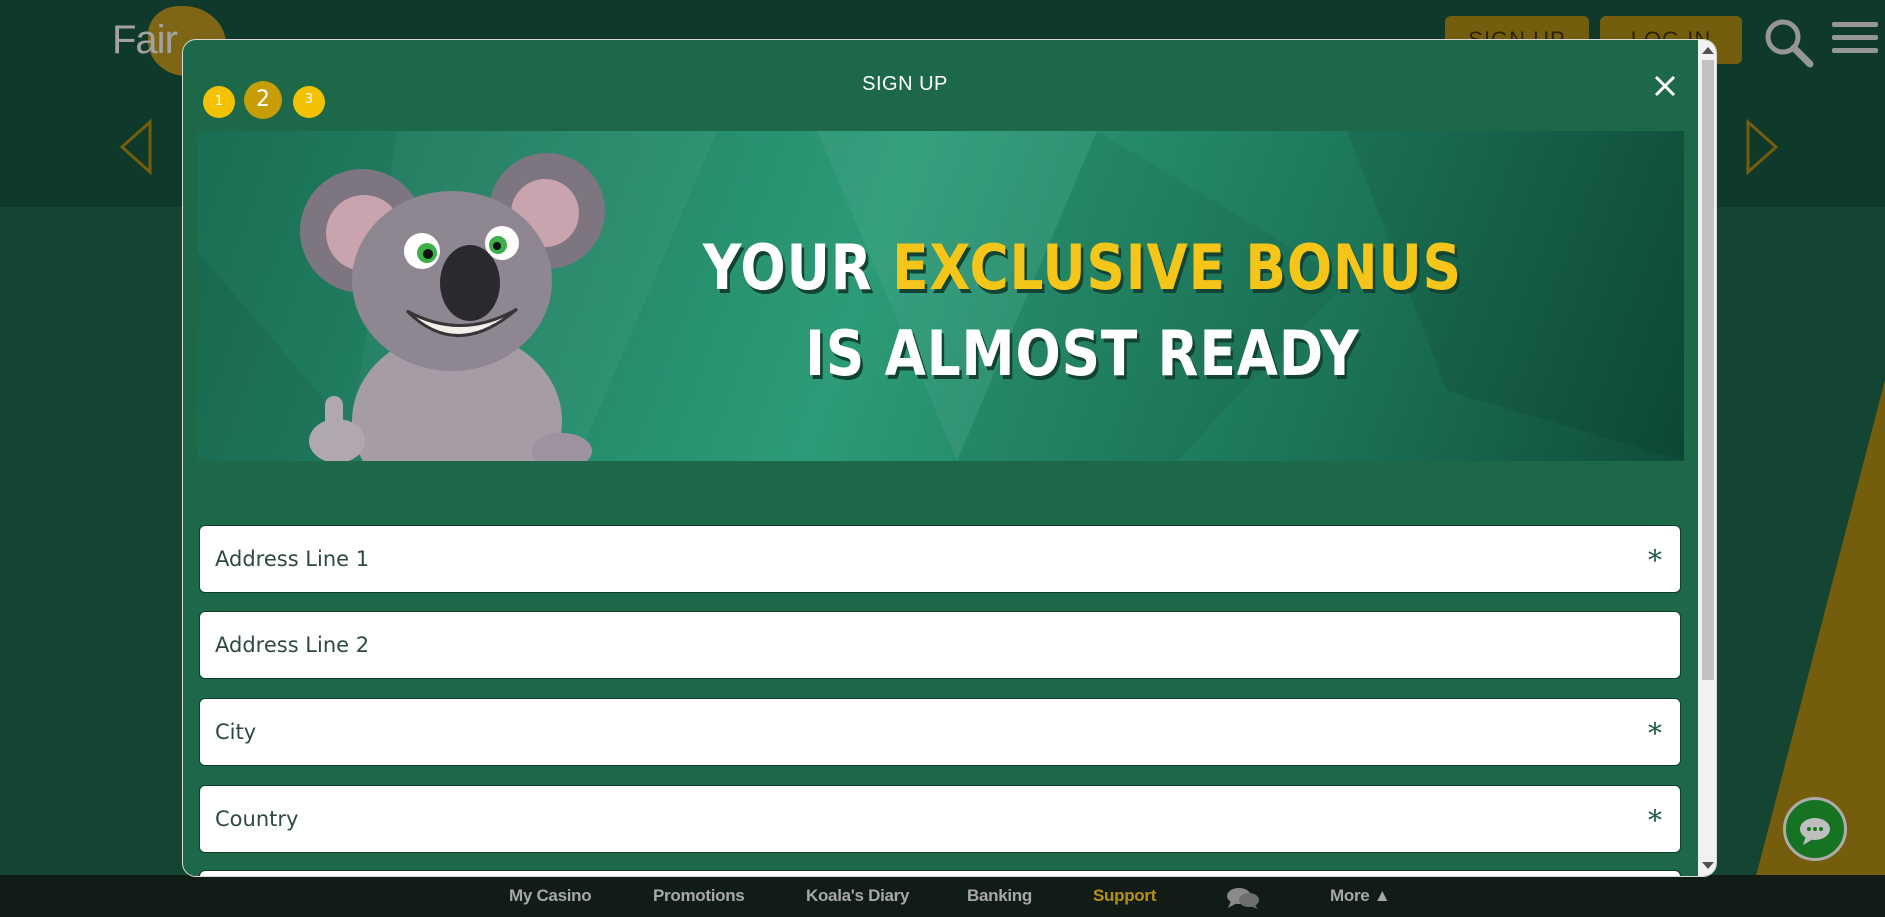 The image size is (1885, 917). Describe the element at coordinates (1665, 86) in the screenshot. I see `close-icon` at that location.